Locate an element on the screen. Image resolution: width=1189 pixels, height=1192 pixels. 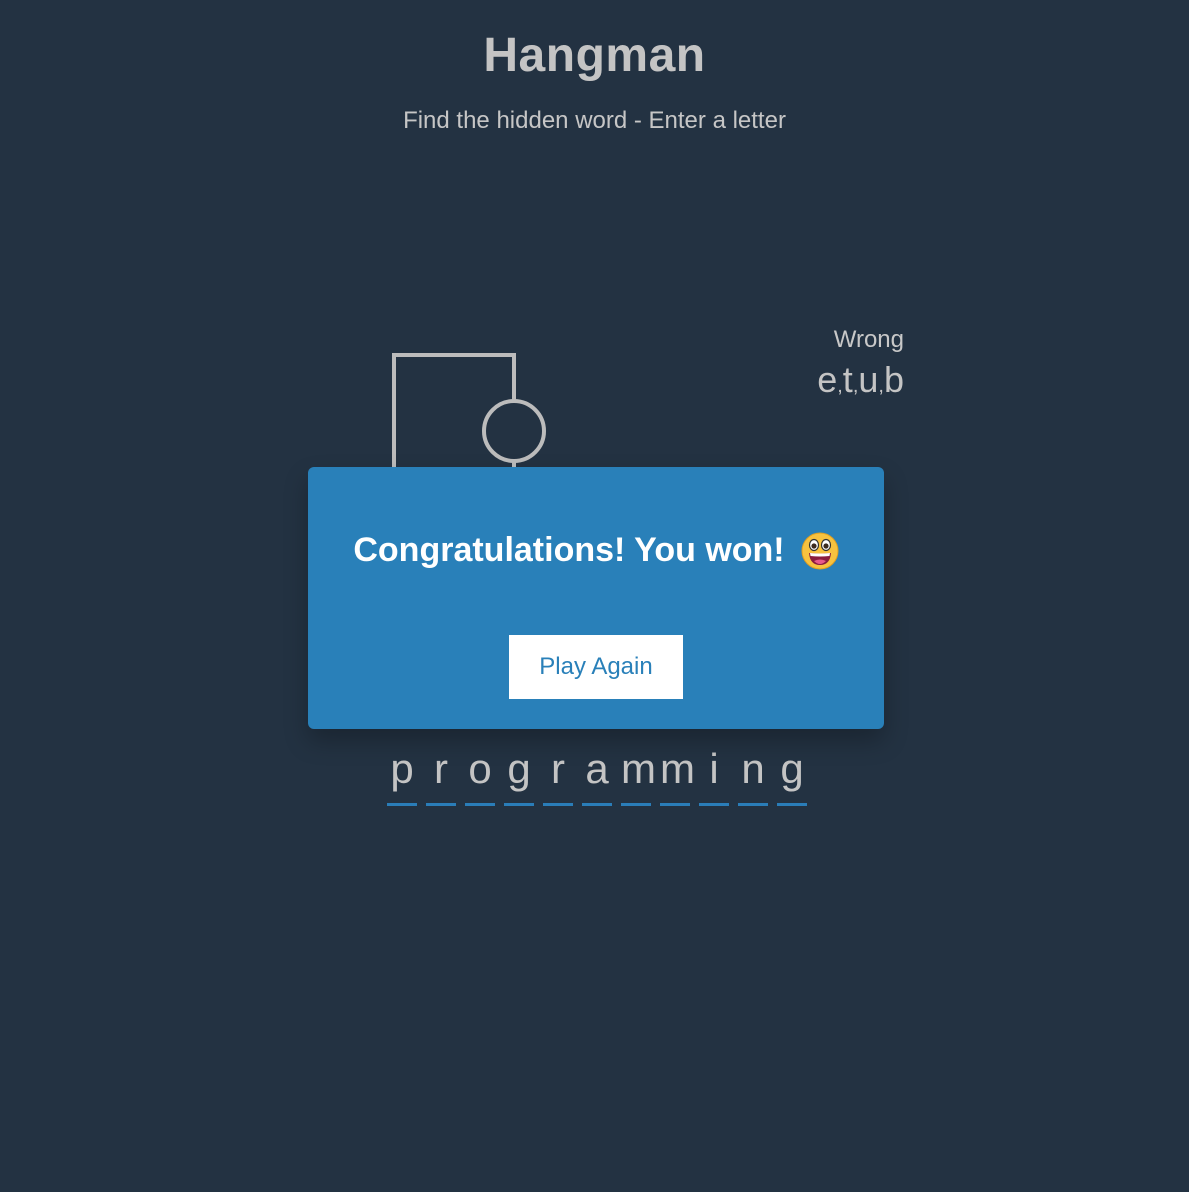
wrong-letter: t is located at coordinates (847, 379).